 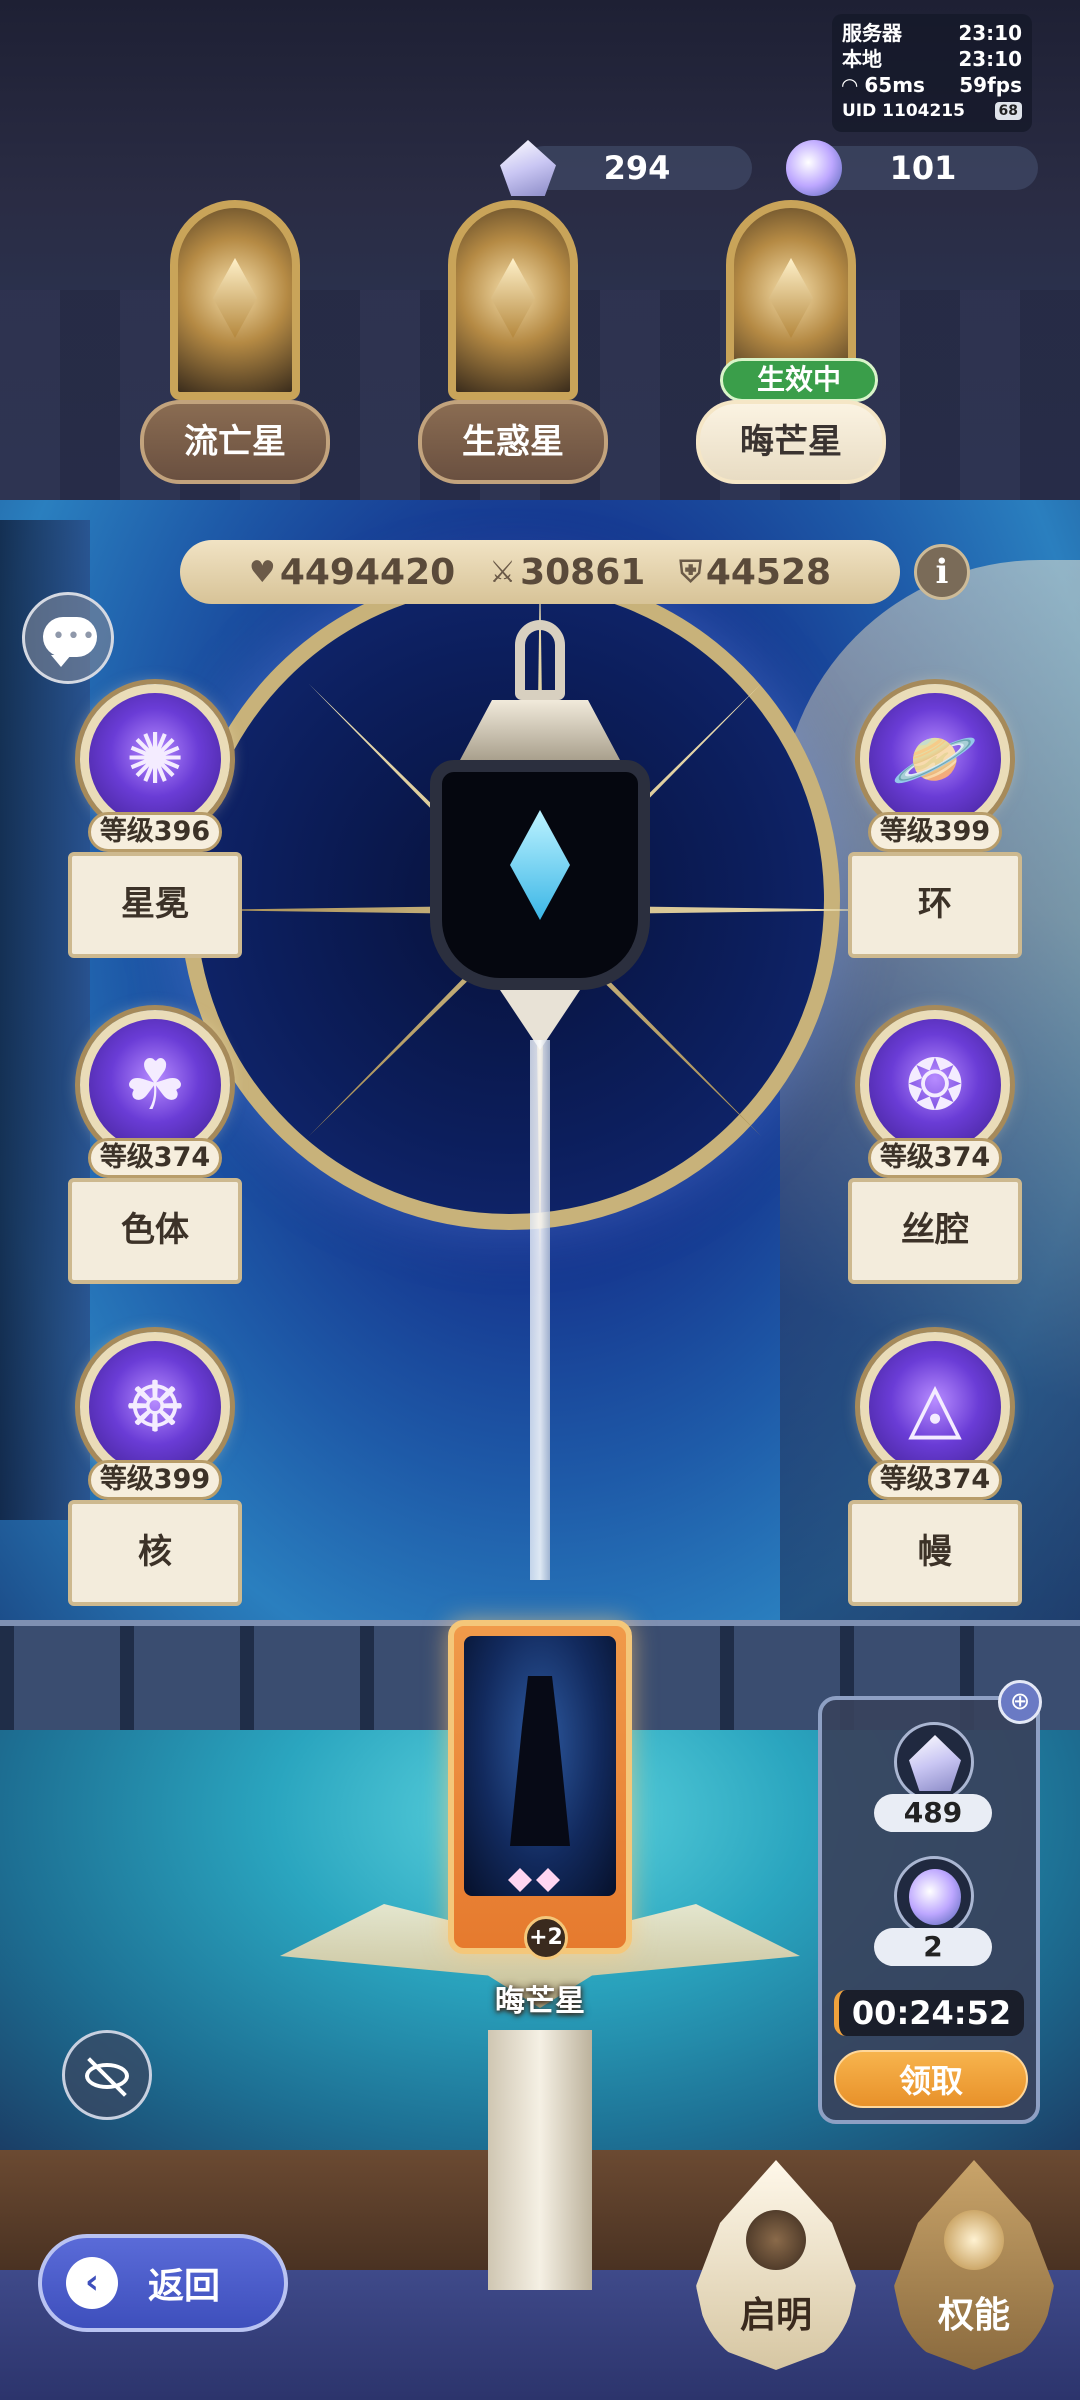 What do you see at coordinates (935, 905) in the screenshot?
I see `node-name: 环` at bounding box center [935, 905].